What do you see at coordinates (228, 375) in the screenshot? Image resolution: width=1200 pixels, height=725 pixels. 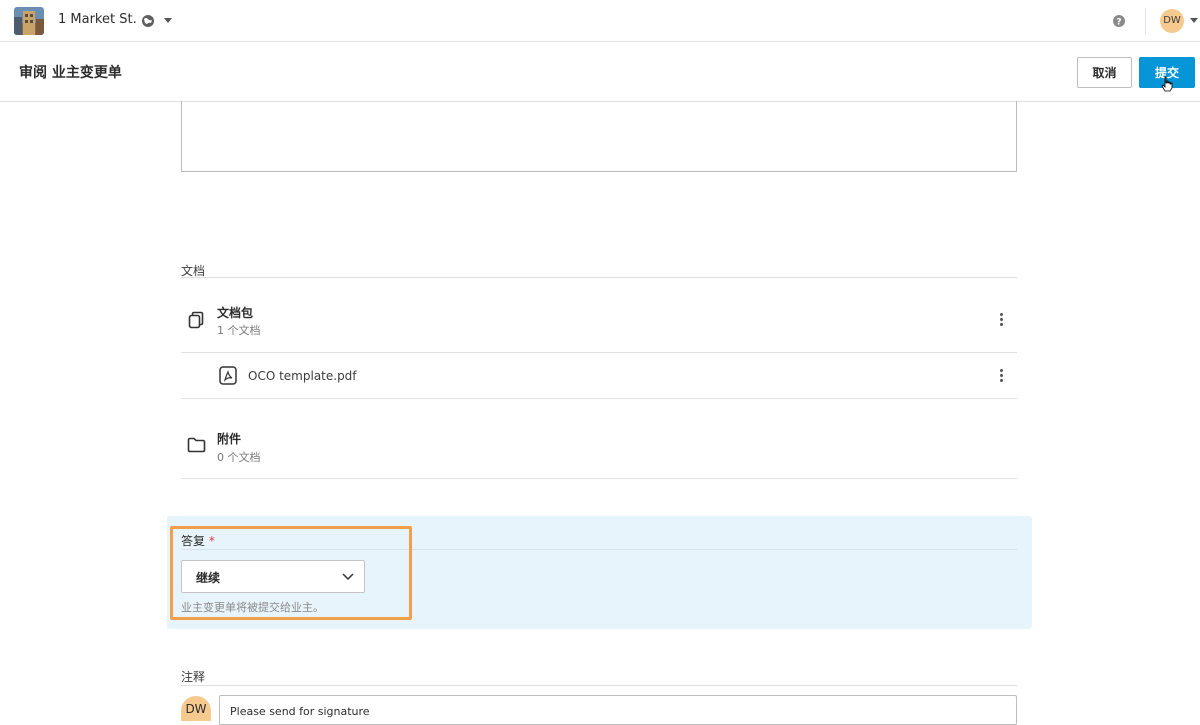 I see `pdf-file-icon` at bounding box center [228, 375].